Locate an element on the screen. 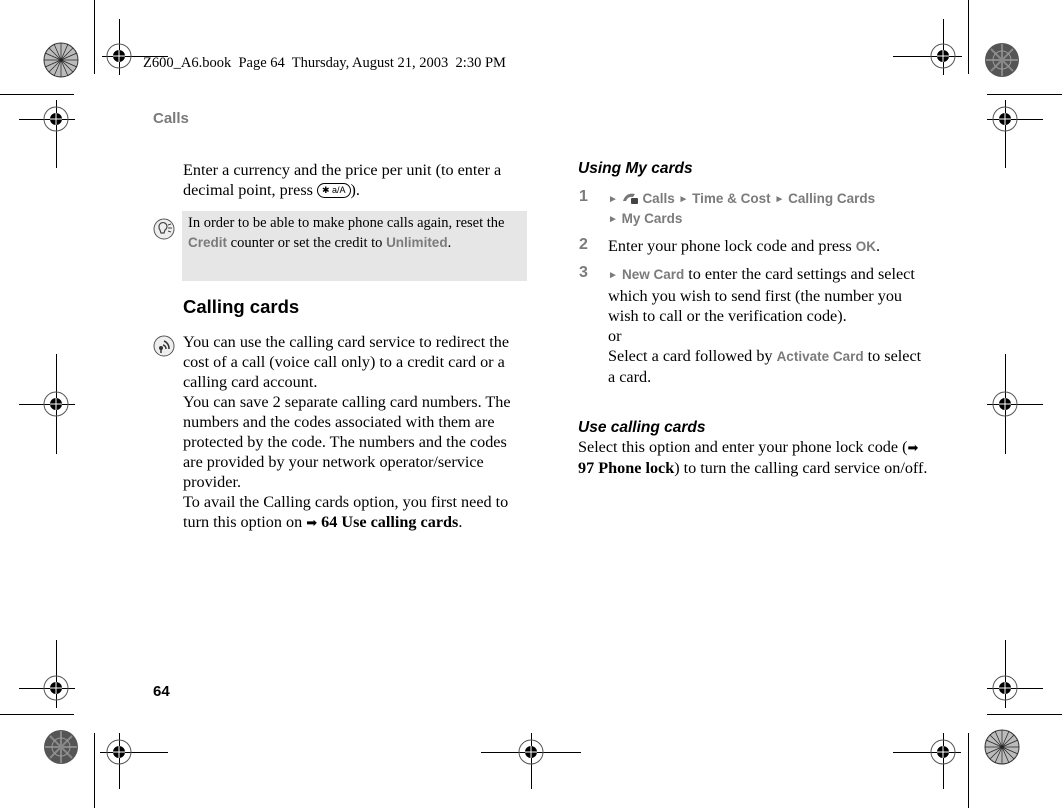 The width and height of the screenshot is (1062, 808). menu-item-calling-cards: Calling Cards is located at coordinates (832, 198).